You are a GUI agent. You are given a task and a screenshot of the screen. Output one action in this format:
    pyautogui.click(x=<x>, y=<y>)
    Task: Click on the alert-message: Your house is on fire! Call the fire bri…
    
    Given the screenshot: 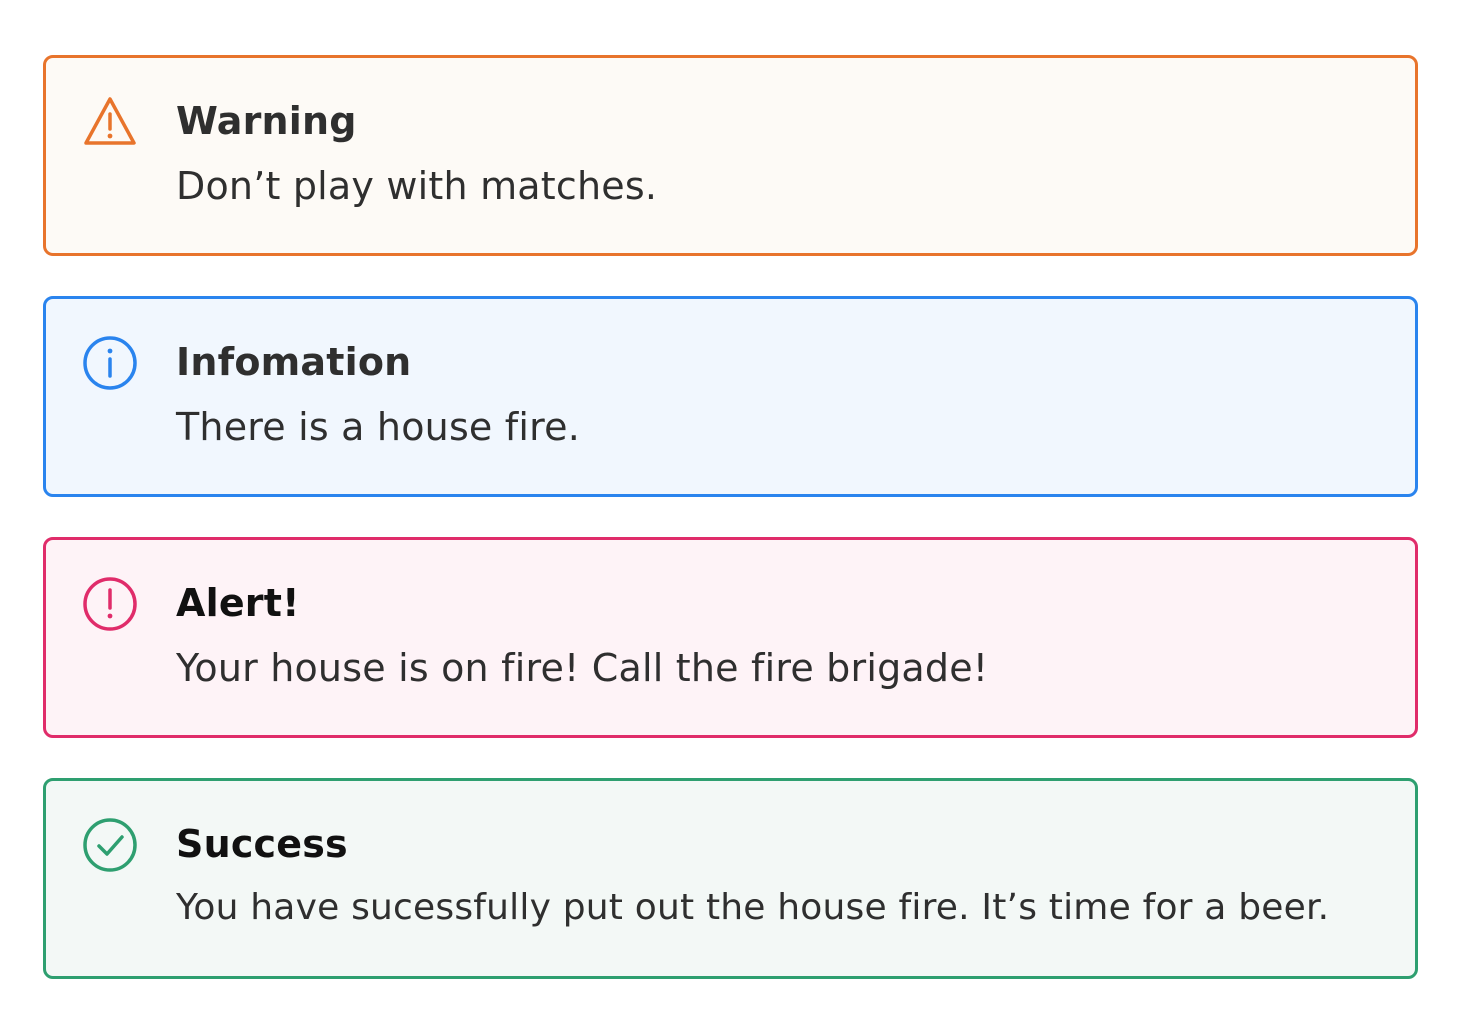 What is the action you would take?
    pyautogui.click(x=582, y=668)
    